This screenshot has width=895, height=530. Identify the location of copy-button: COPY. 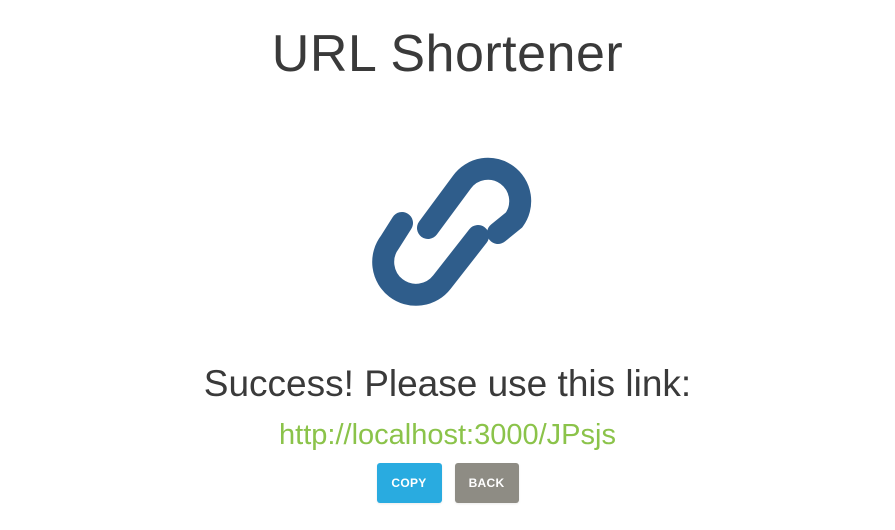
(409, 483).